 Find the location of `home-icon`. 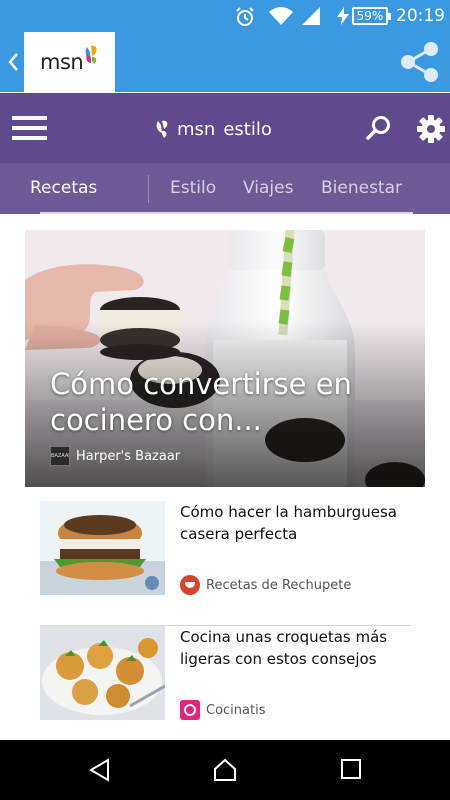

home-icon is located at coordinates (225, 770).